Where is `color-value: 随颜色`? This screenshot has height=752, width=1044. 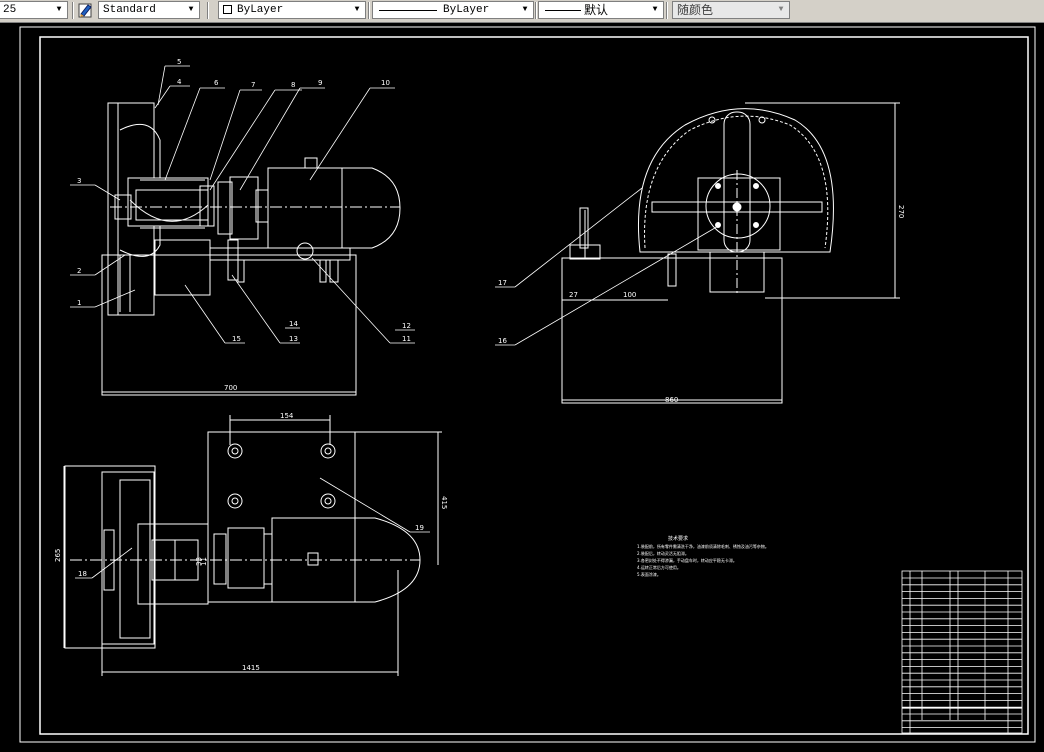
color-value: 随颜色 is located at coordinates (695, 10).